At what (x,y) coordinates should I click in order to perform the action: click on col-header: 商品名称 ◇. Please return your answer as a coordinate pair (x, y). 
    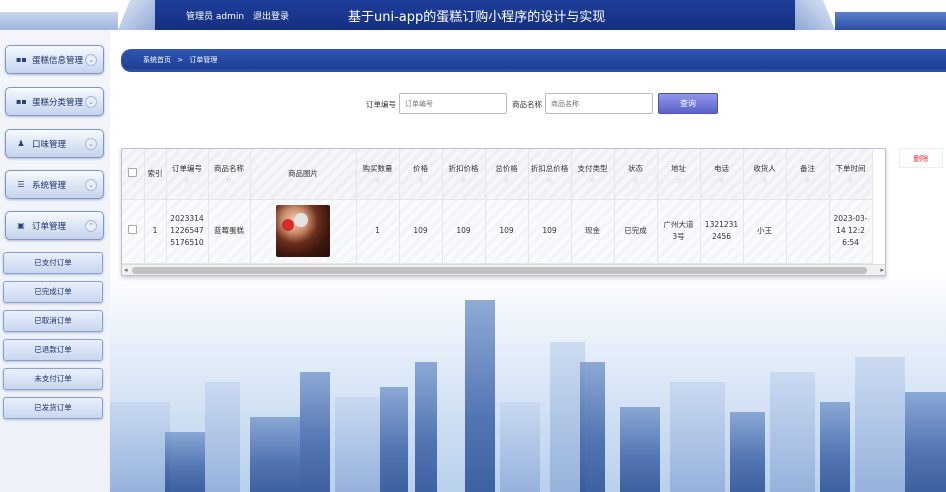
    Looking at the image, I should click on (229, 174).